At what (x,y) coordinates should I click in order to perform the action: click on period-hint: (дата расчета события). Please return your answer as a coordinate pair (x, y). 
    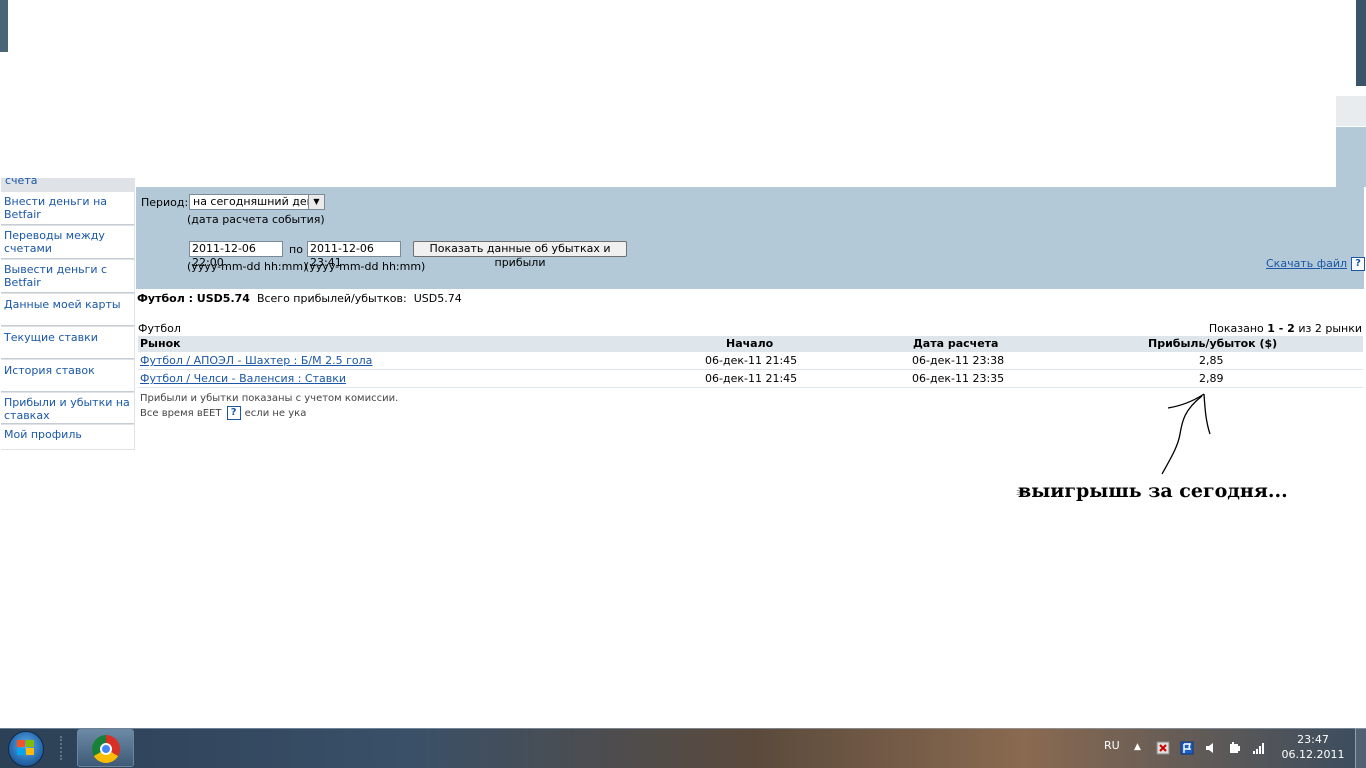
    Looking at the image, I should click on (256, 219).